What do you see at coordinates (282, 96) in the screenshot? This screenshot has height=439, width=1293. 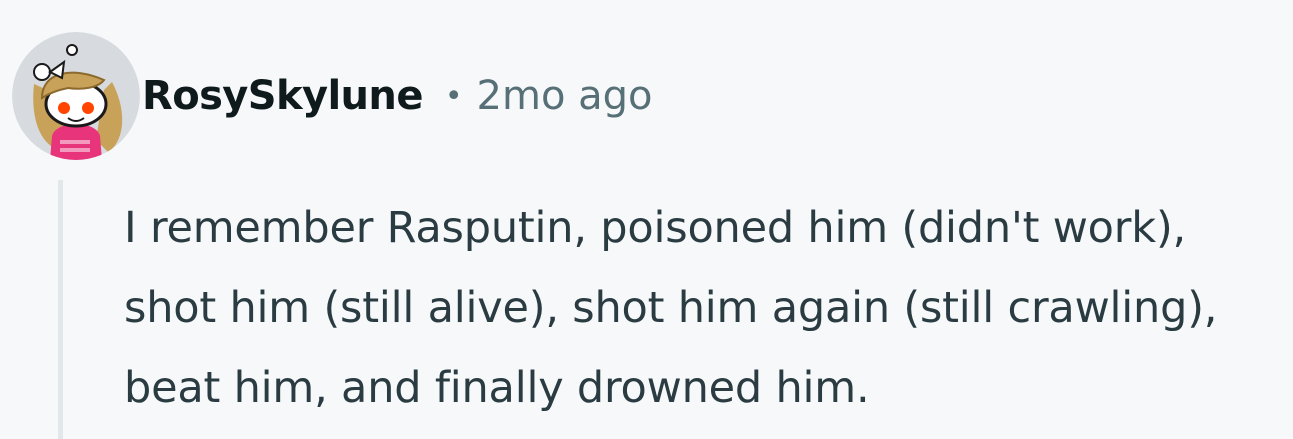 I see `username-link: RosySkylune` at bounding box center [282, 96].